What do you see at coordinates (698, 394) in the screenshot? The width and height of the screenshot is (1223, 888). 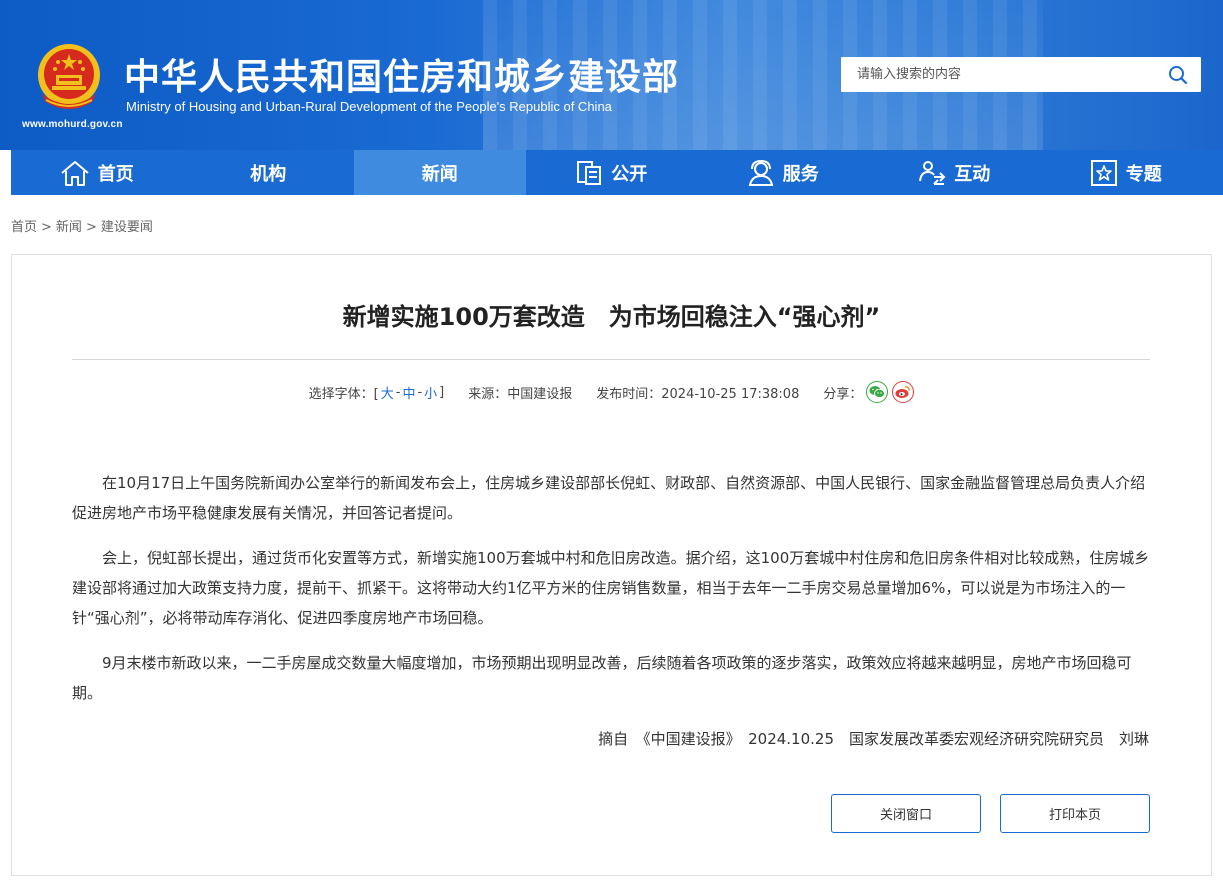 I see `publish-time: 发布时间：2024-10-25 17:38:08` at bounding box center [698, 394].